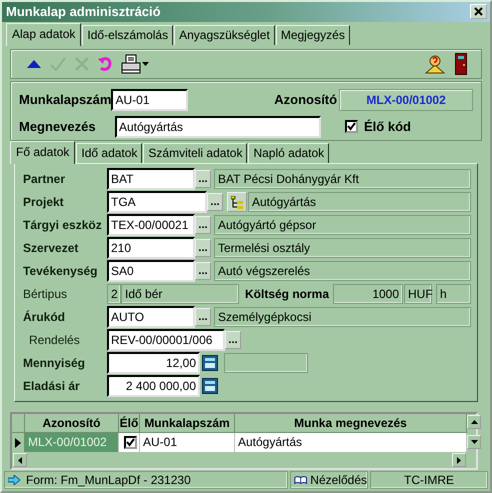  What do you see at coordinates (128, 34) in the screenshot?
I see `tab: Idő-elszámolás` at bounding box center [128, 34].